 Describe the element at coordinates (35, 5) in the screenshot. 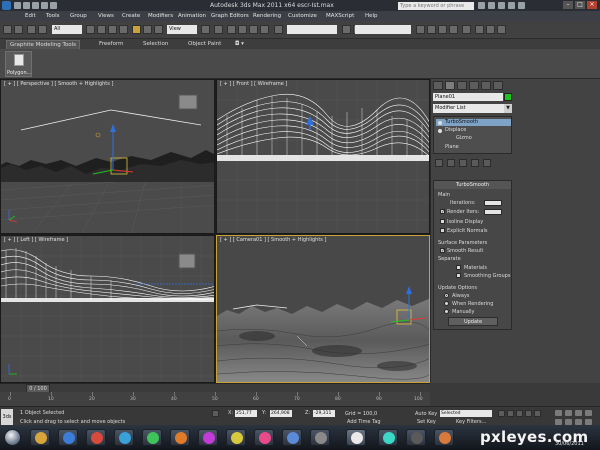

I see `save-file-icon` at that location.